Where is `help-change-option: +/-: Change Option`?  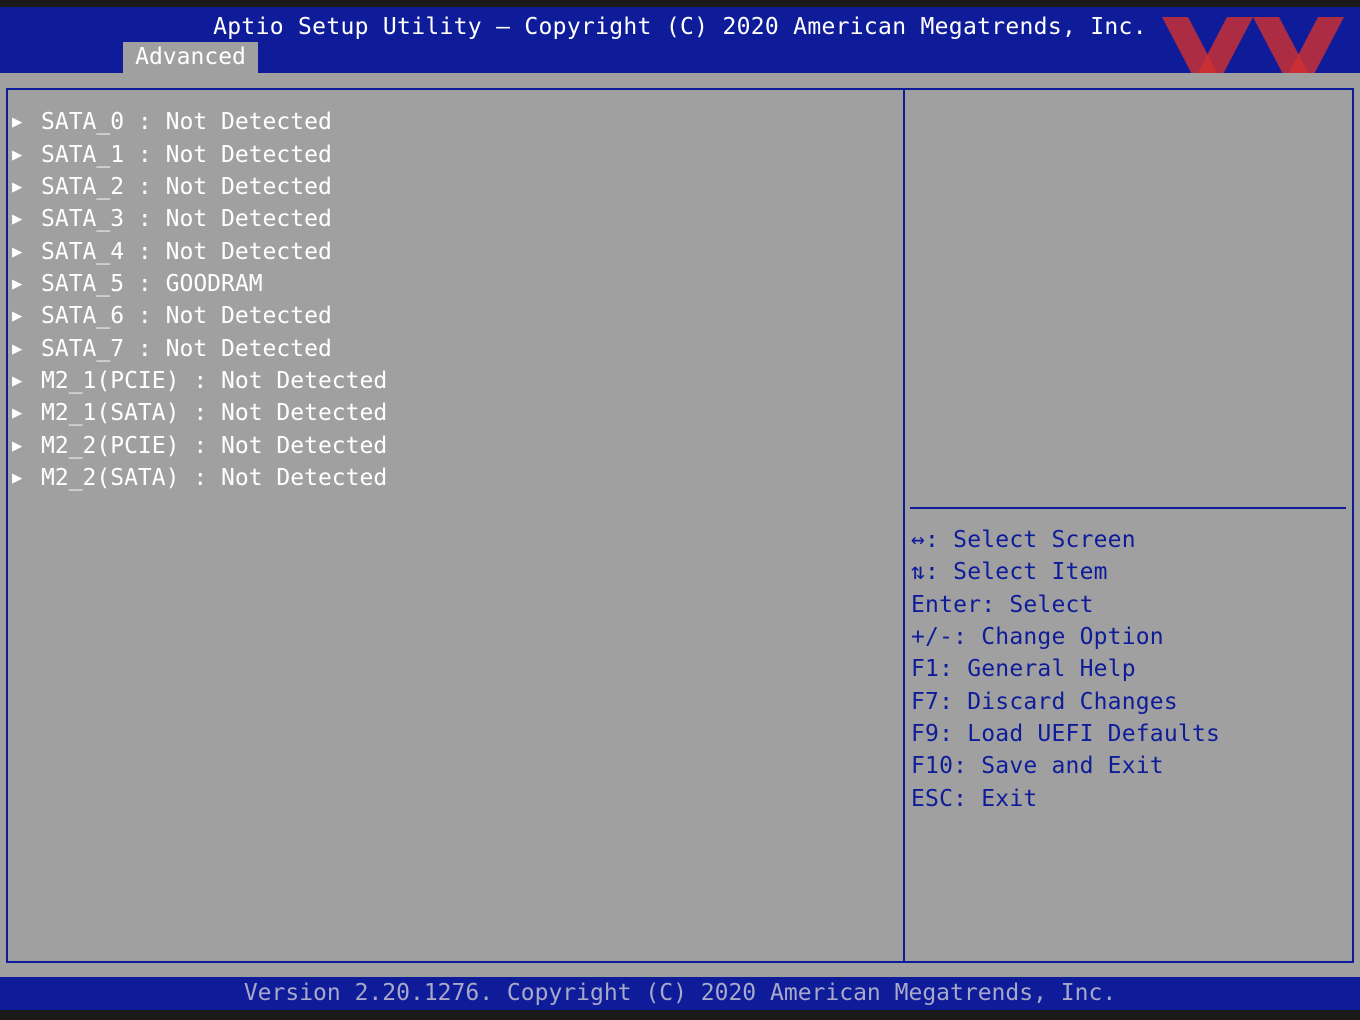
help-change-option: +/-: Change Option is located at coordinates (1037, 637).